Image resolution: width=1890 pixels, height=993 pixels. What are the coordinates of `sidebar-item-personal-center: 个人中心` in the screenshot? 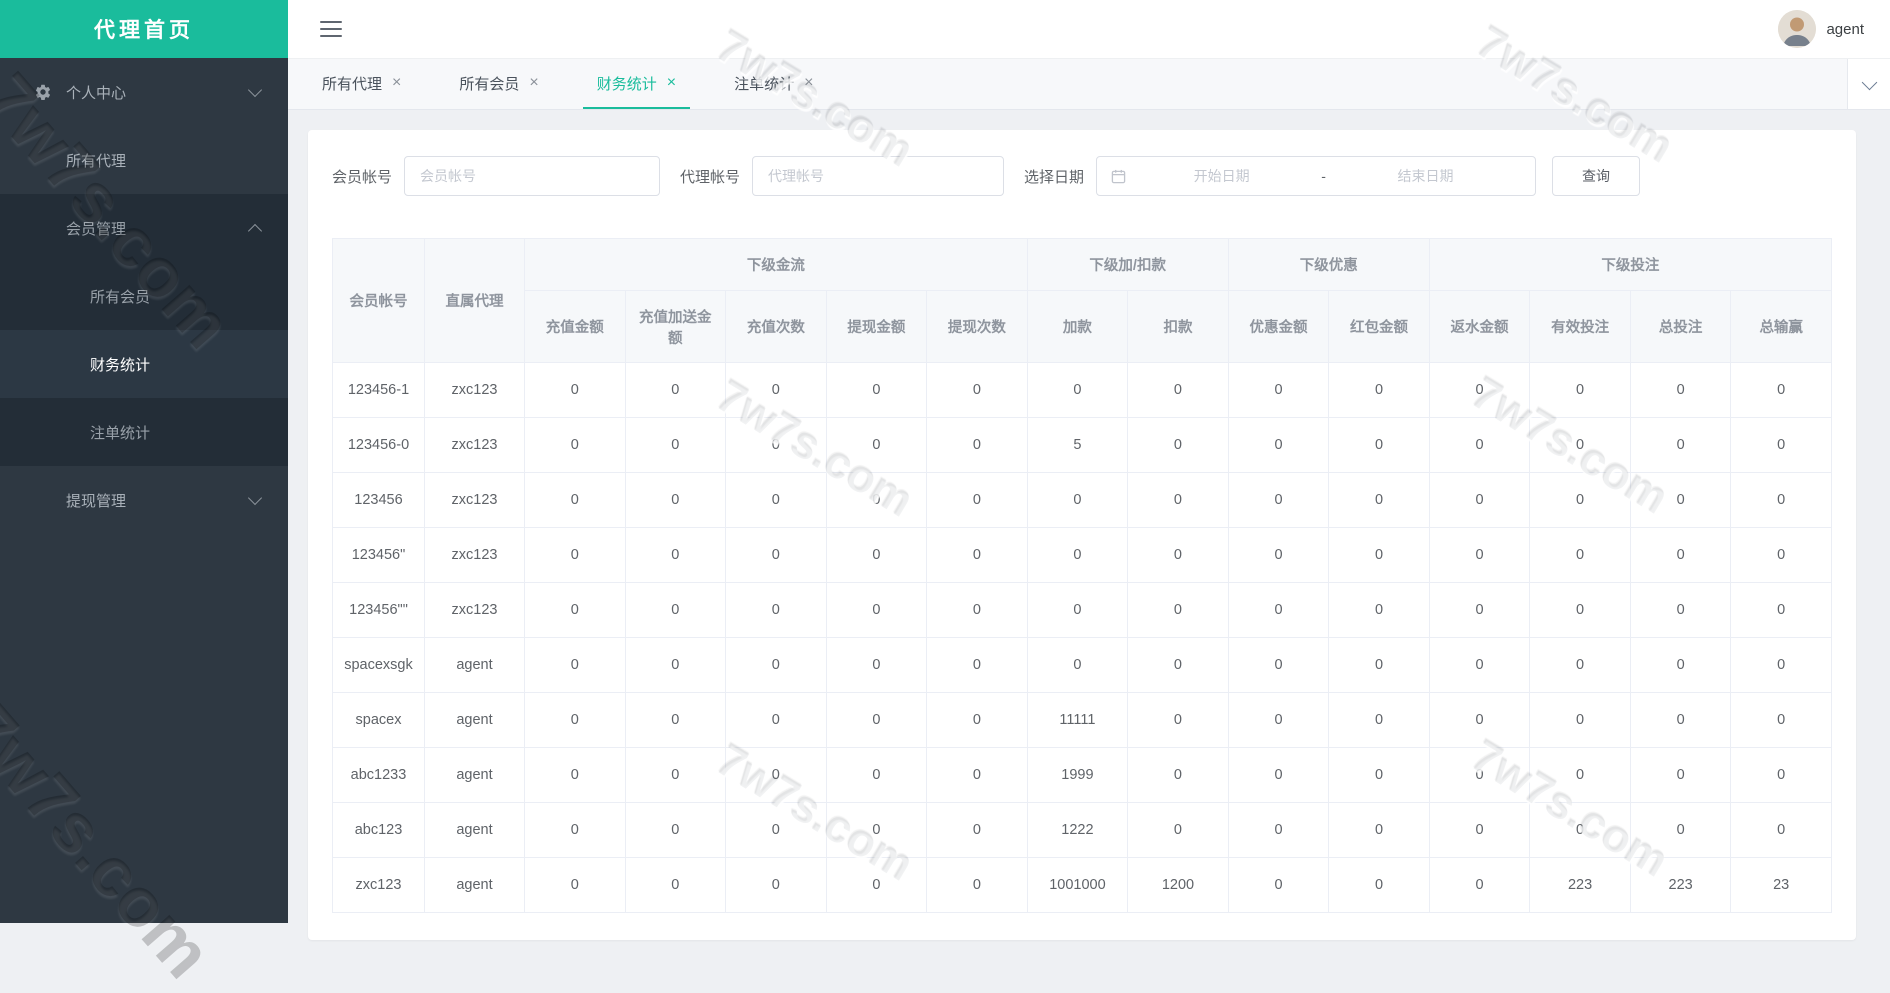 It's located at (144, 92).